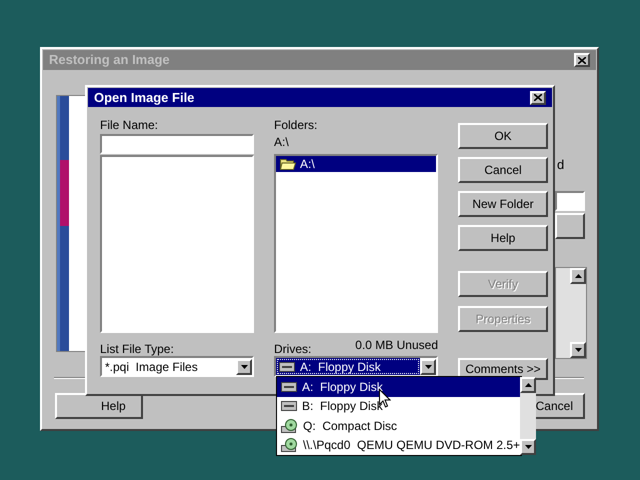  Describe the element at coordinates (570, 226) in the screenshot. I see `side-button` at that location.